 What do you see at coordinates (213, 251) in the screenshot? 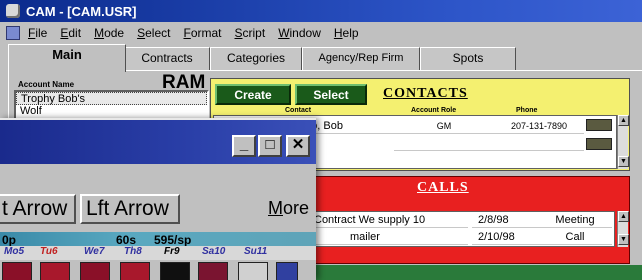
I see `day-label: Sa10` at bounding box center [213, 251].